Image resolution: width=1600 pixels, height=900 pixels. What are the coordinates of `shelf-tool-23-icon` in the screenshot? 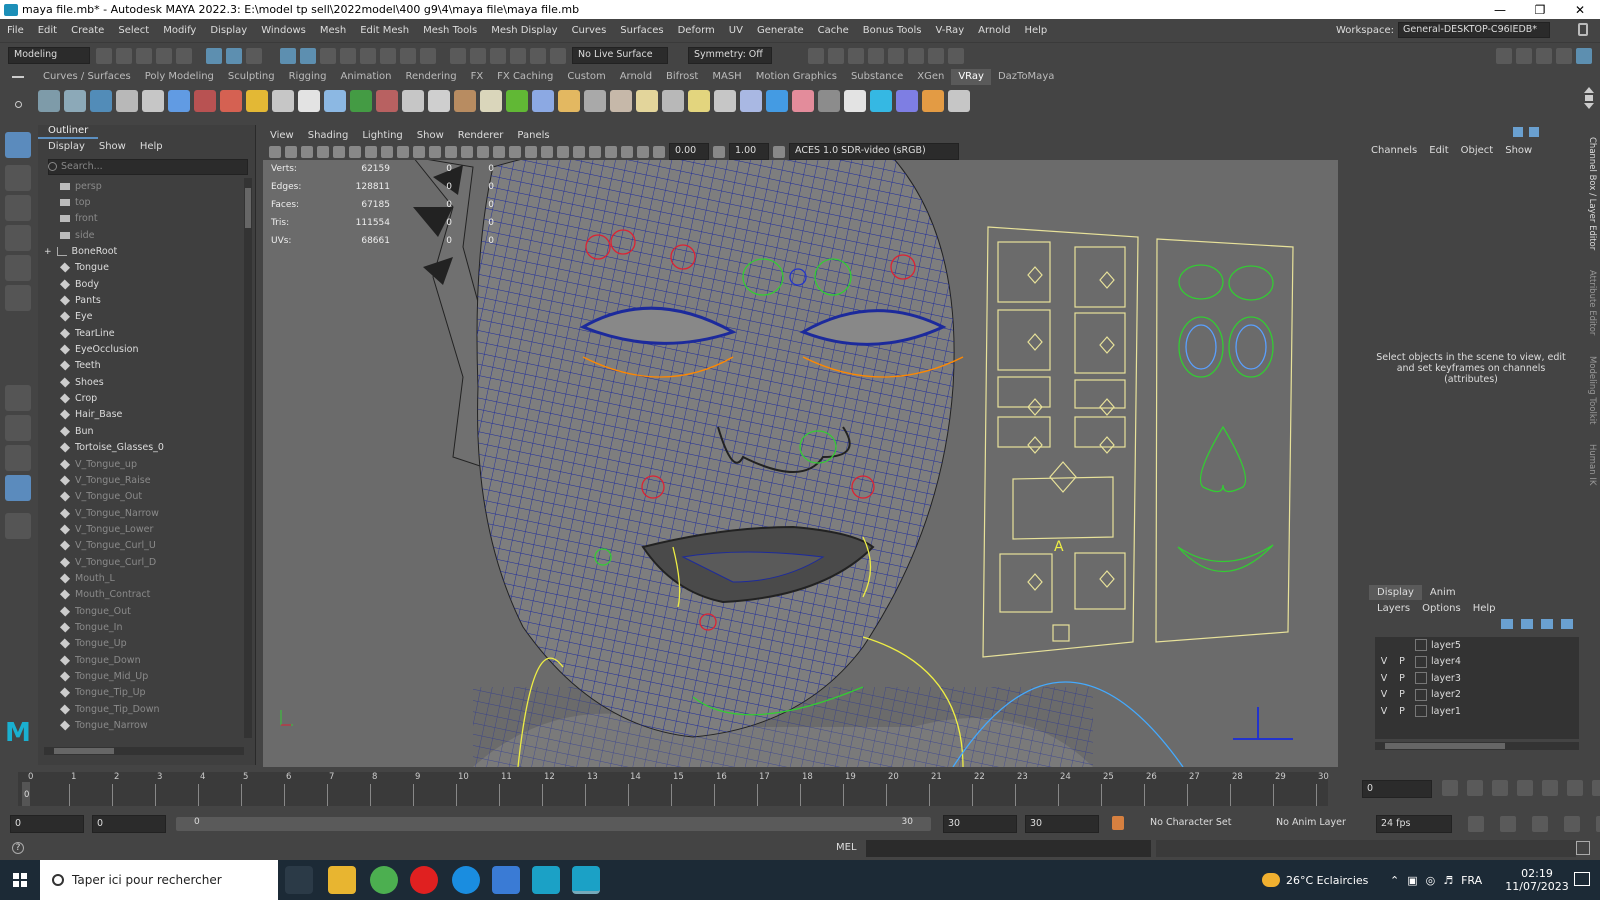 It's located at (621, 101).